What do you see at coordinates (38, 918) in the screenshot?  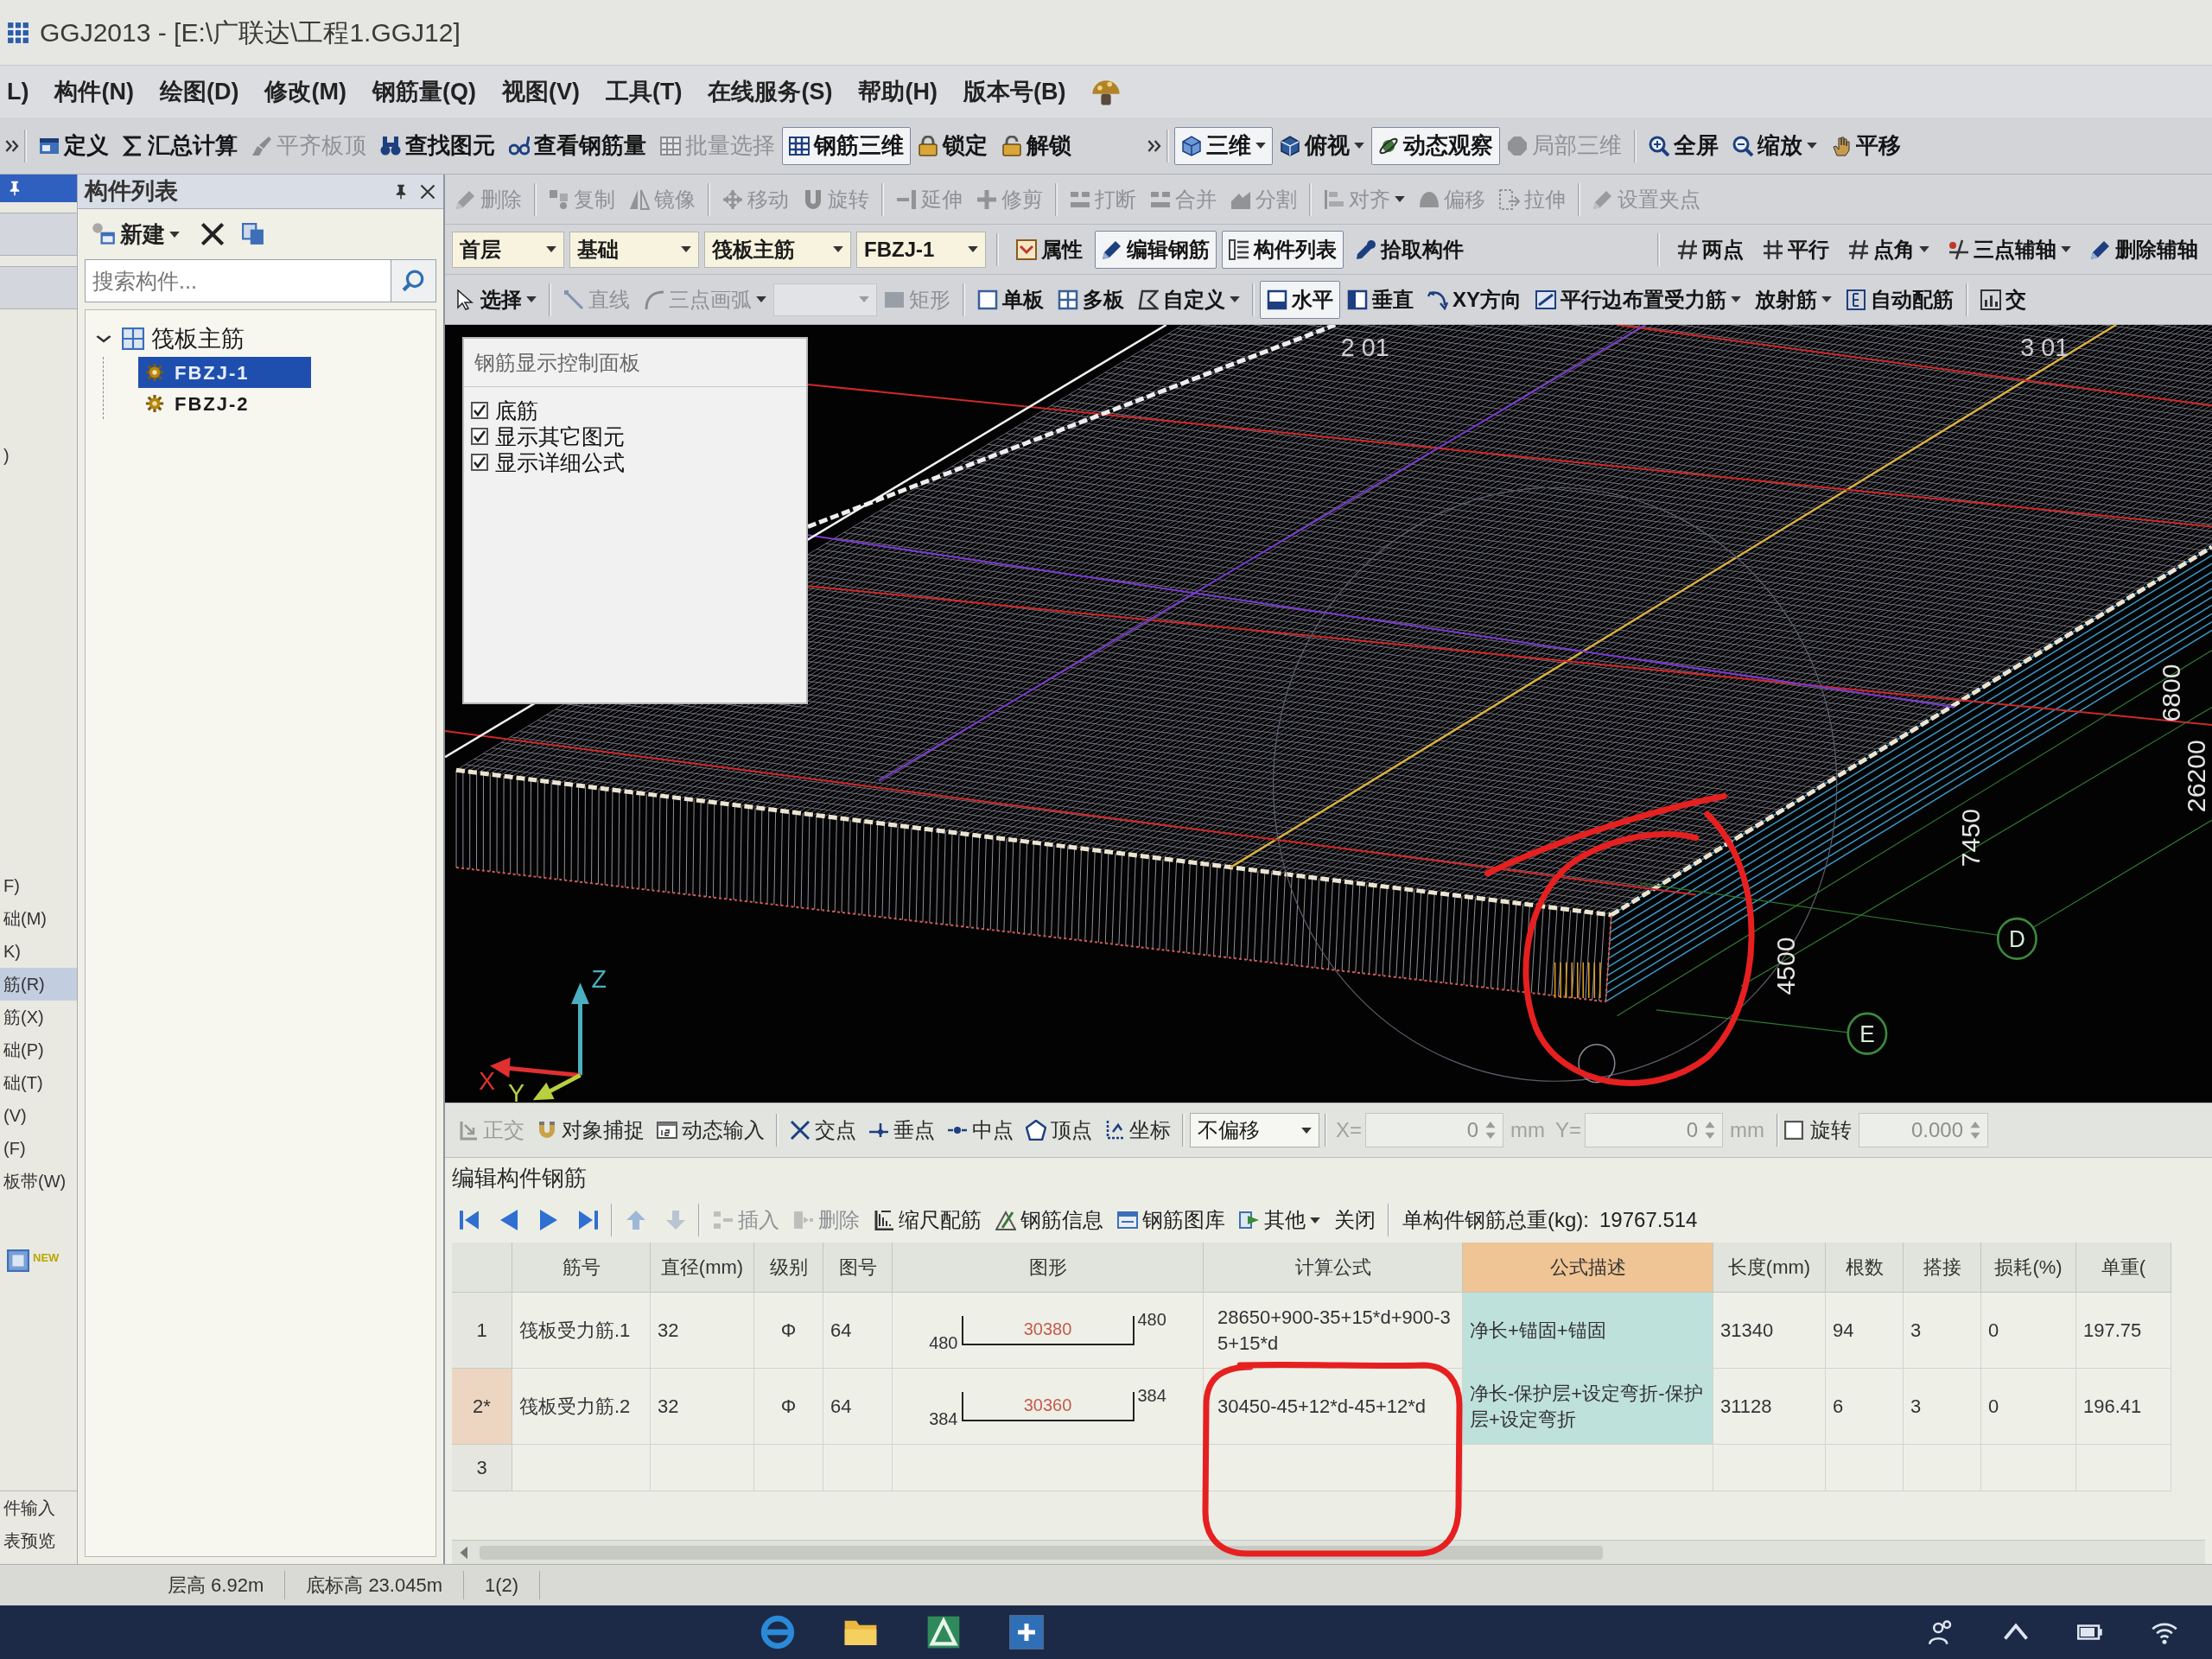 I see `nav-item: 础(M)` at bounding box center [38, 918].